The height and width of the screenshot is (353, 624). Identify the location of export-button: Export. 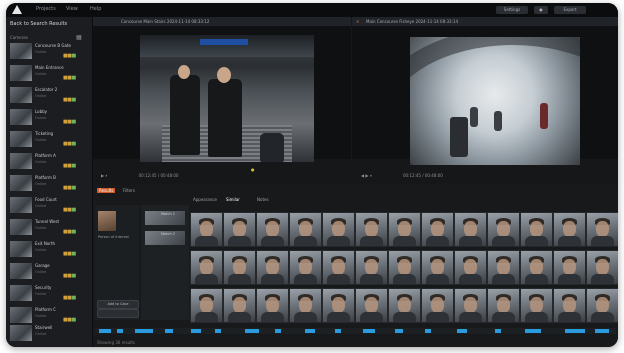
(570, 10).